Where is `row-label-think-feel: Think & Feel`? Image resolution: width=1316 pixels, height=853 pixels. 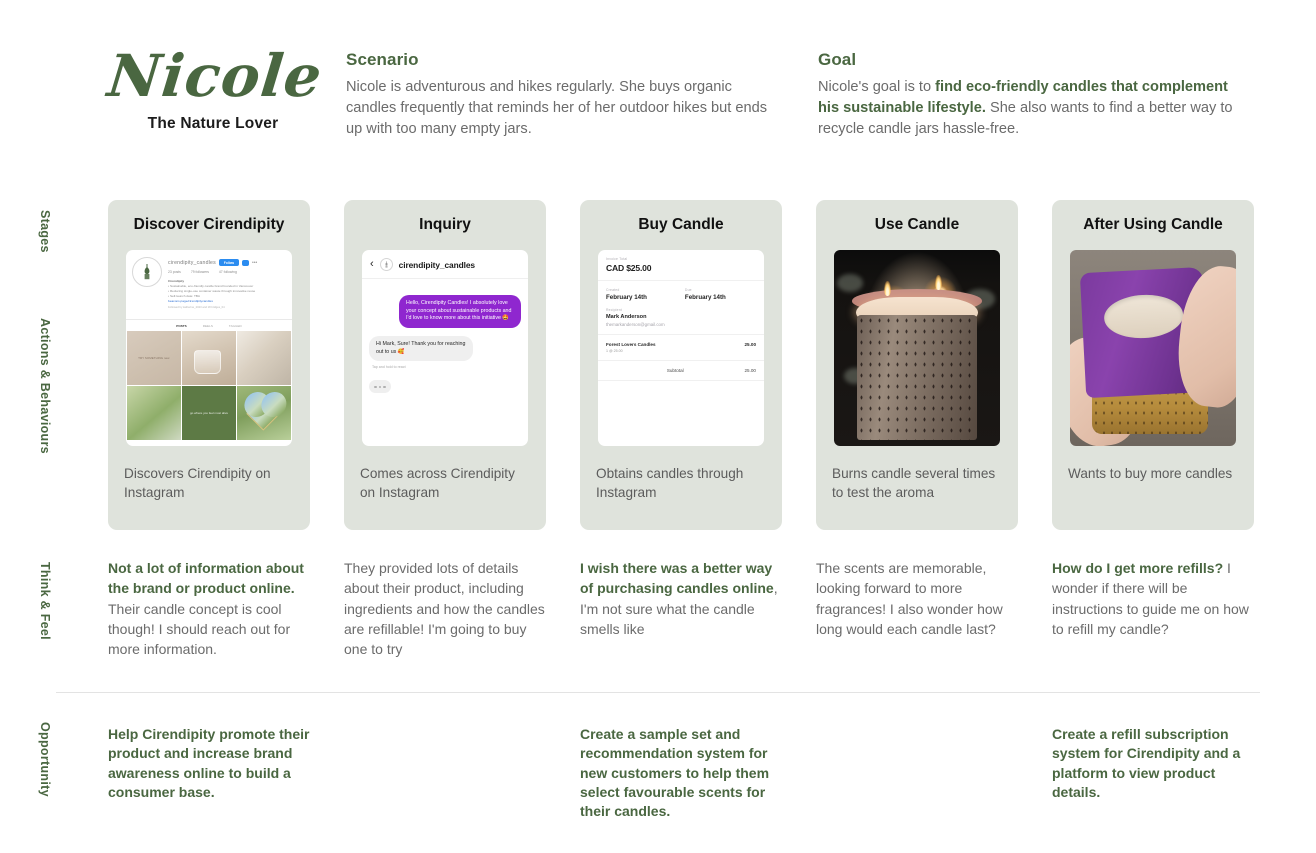 row-label-think-feel: Think & Feel is located at coordinates (45, 601).